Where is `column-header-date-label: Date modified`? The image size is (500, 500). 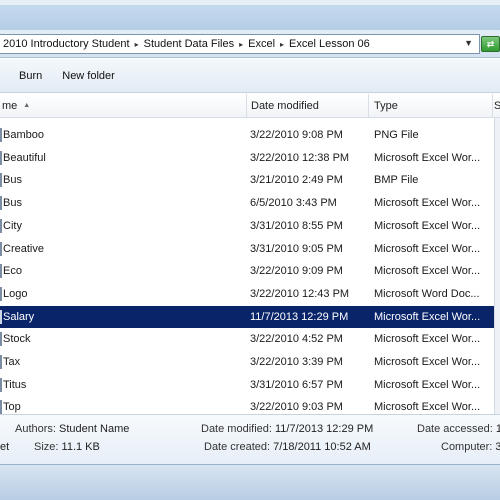
column-header-date-label: Date modified is located at coordinates (285, 106).